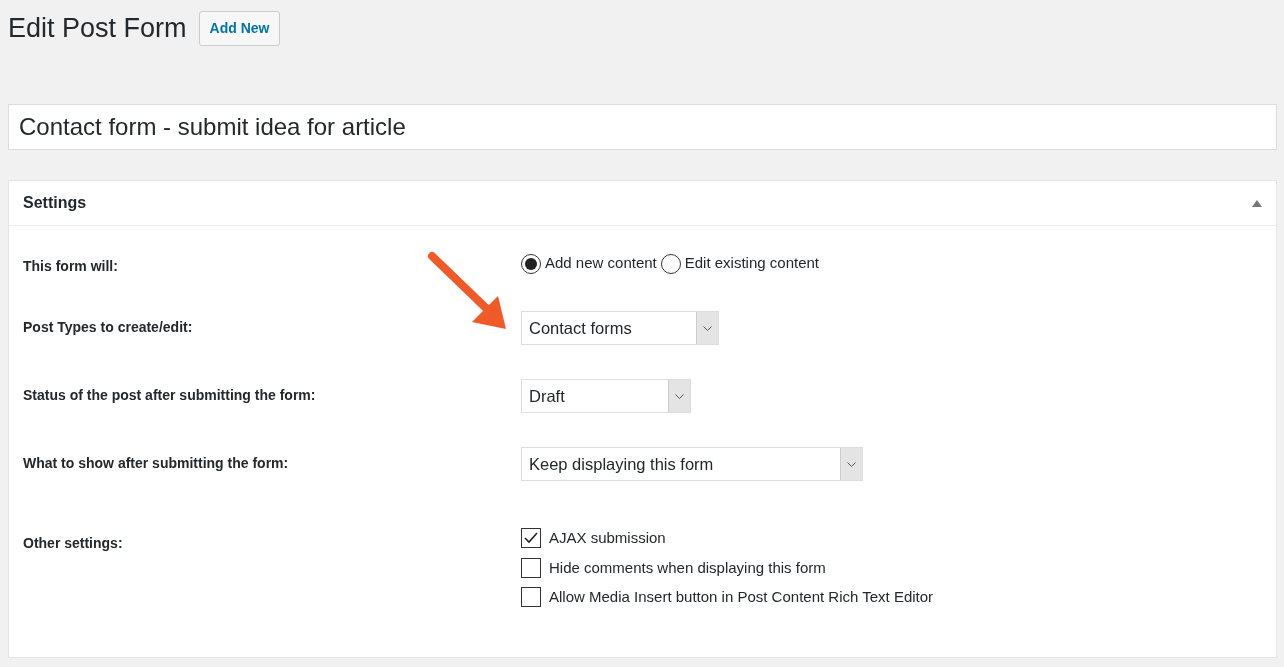  What do you see at coordinates (55, 203) in the screenshot?
I see `panel-title: Settings` at bounding box center [55, 203].